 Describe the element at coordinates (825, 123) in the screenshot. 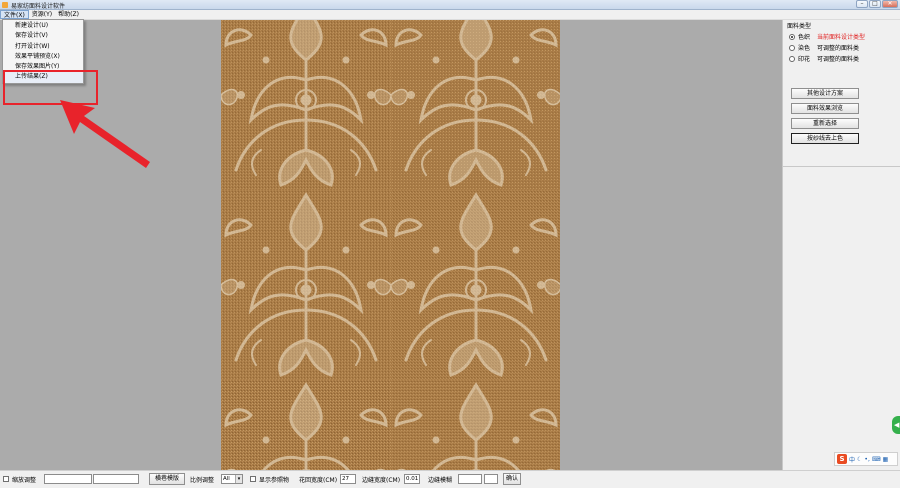

I see `reselect-button: 重新选择` at that location.